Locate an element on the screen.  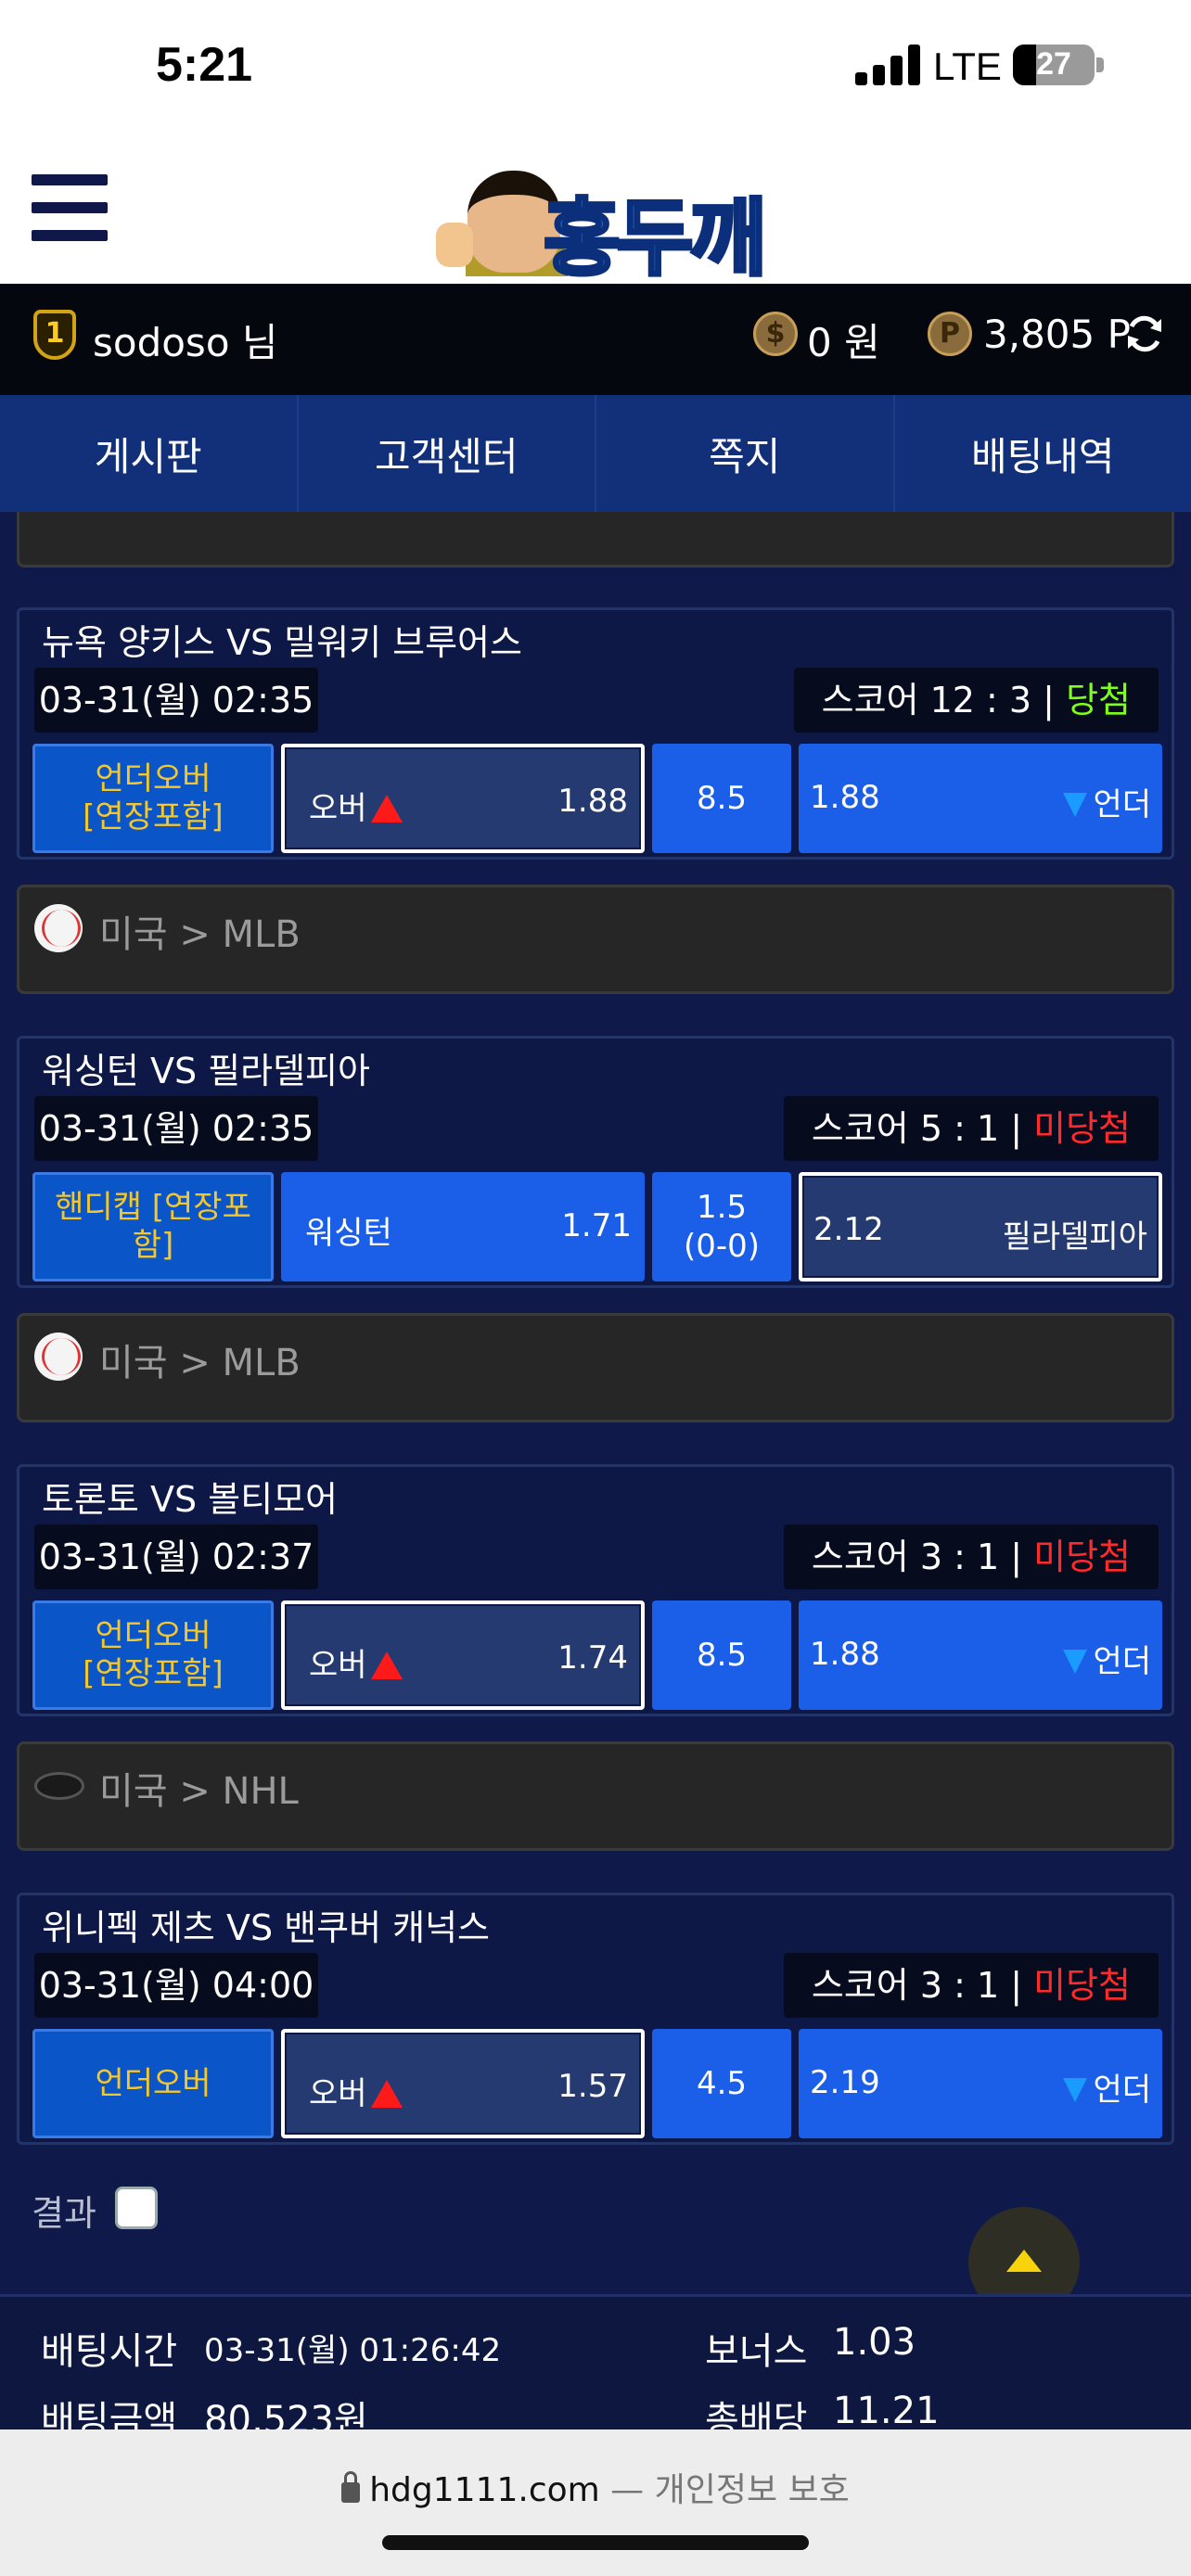
home-name: 워싱턴 is located at coordinates (348, 1233).